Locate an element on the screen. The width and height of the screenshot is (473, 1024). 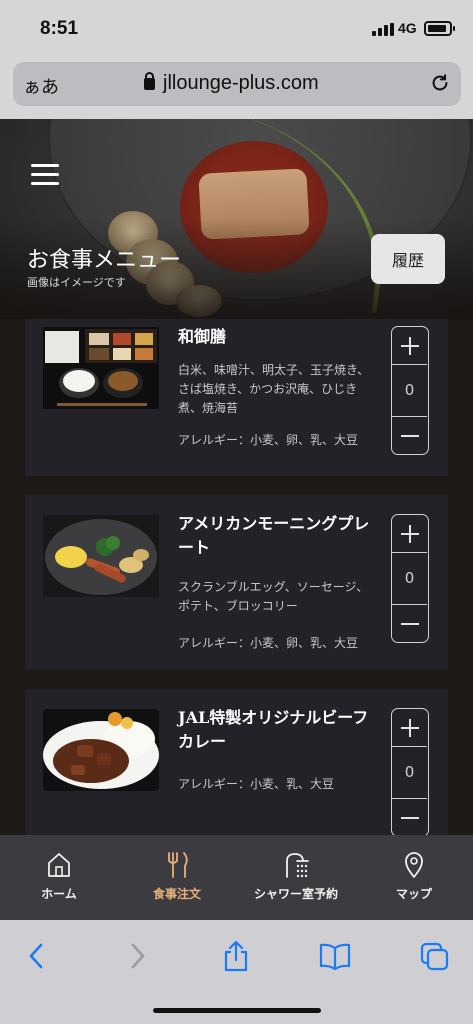
text-size-button: ぁあ is located at coordinates (41, 86).